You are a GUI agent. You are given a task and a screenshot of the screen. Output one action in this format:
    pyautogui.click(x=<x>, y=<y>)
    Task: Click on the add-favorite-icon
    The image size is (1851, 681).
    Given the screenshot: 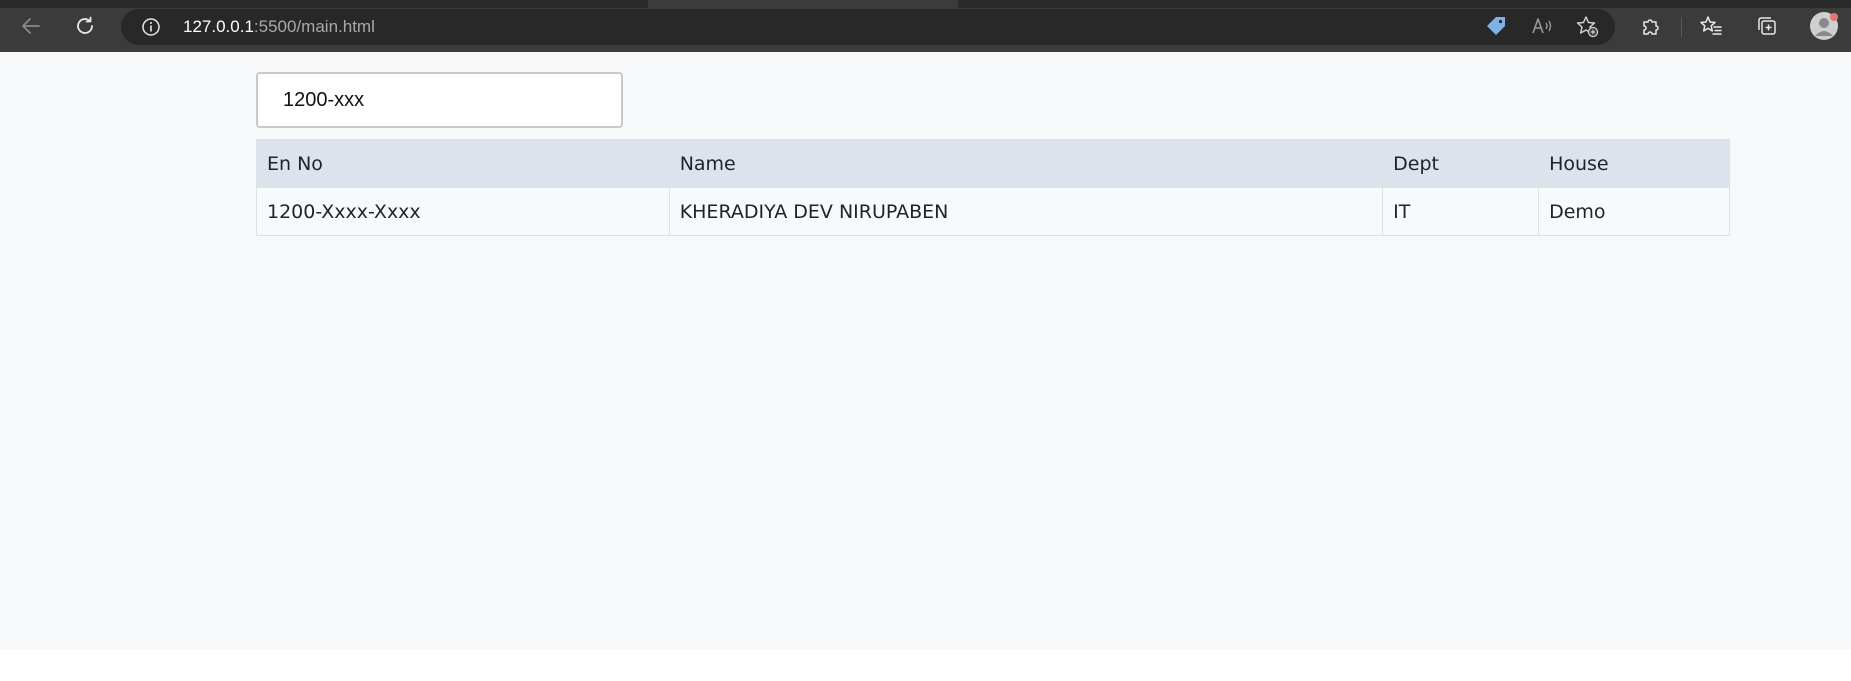 What is the action you would take?
    pyautogui.click(x=1587, y=27)
    